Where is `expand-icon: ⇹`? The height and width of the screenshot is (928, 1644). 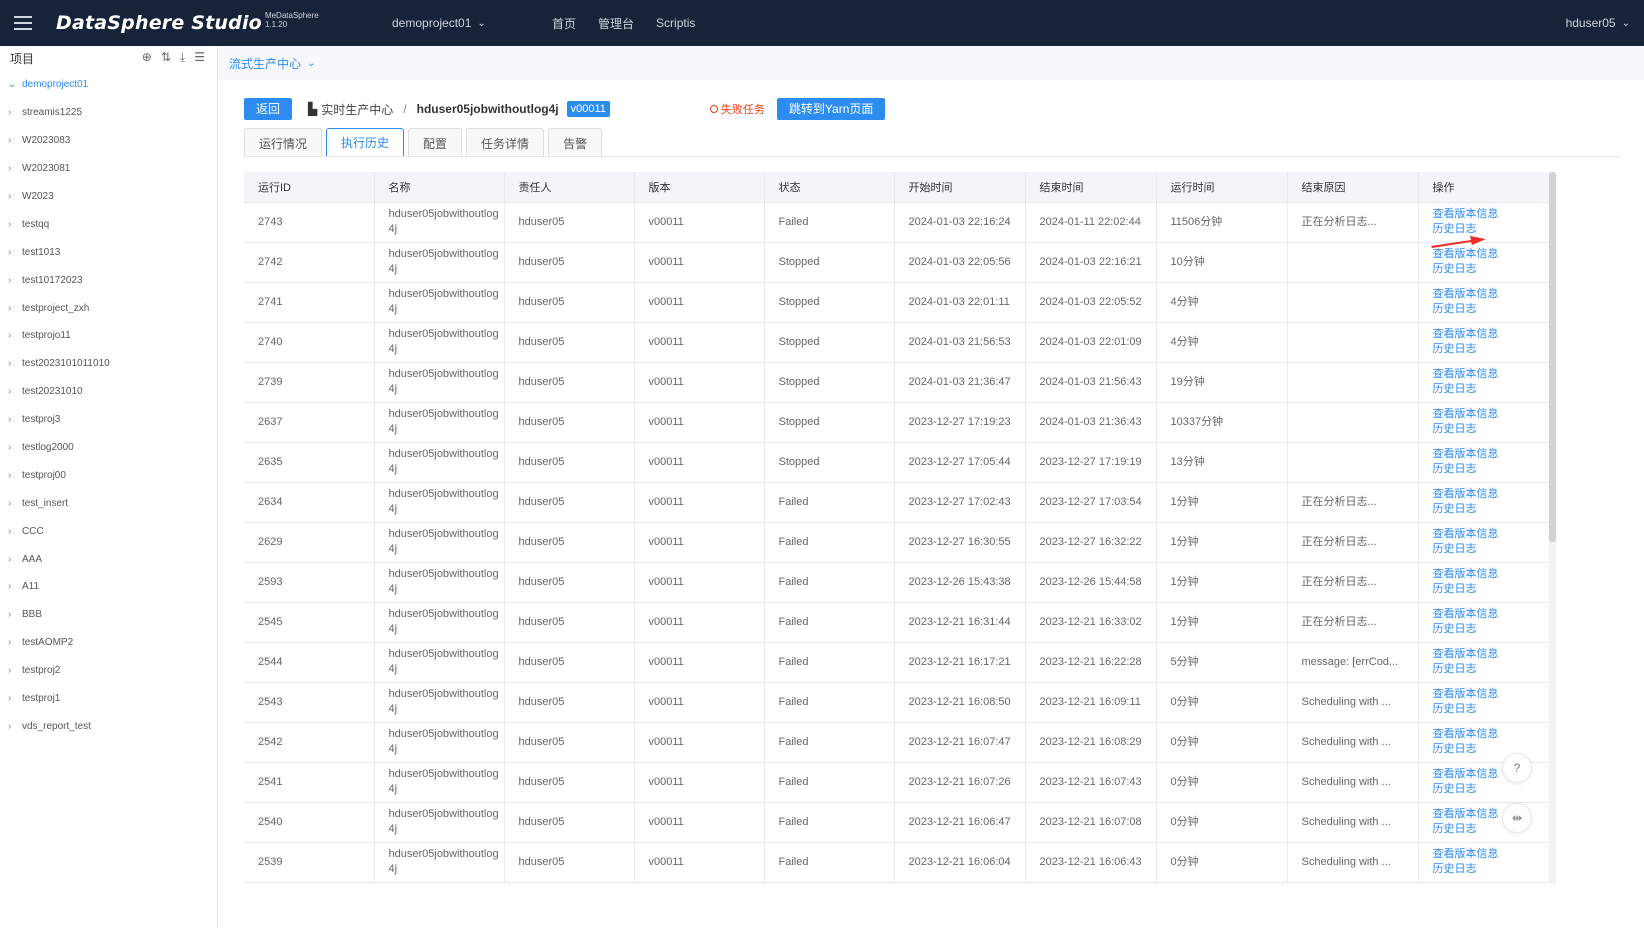
expand-icon: ⇹ is located at coordinates (1517, 818).